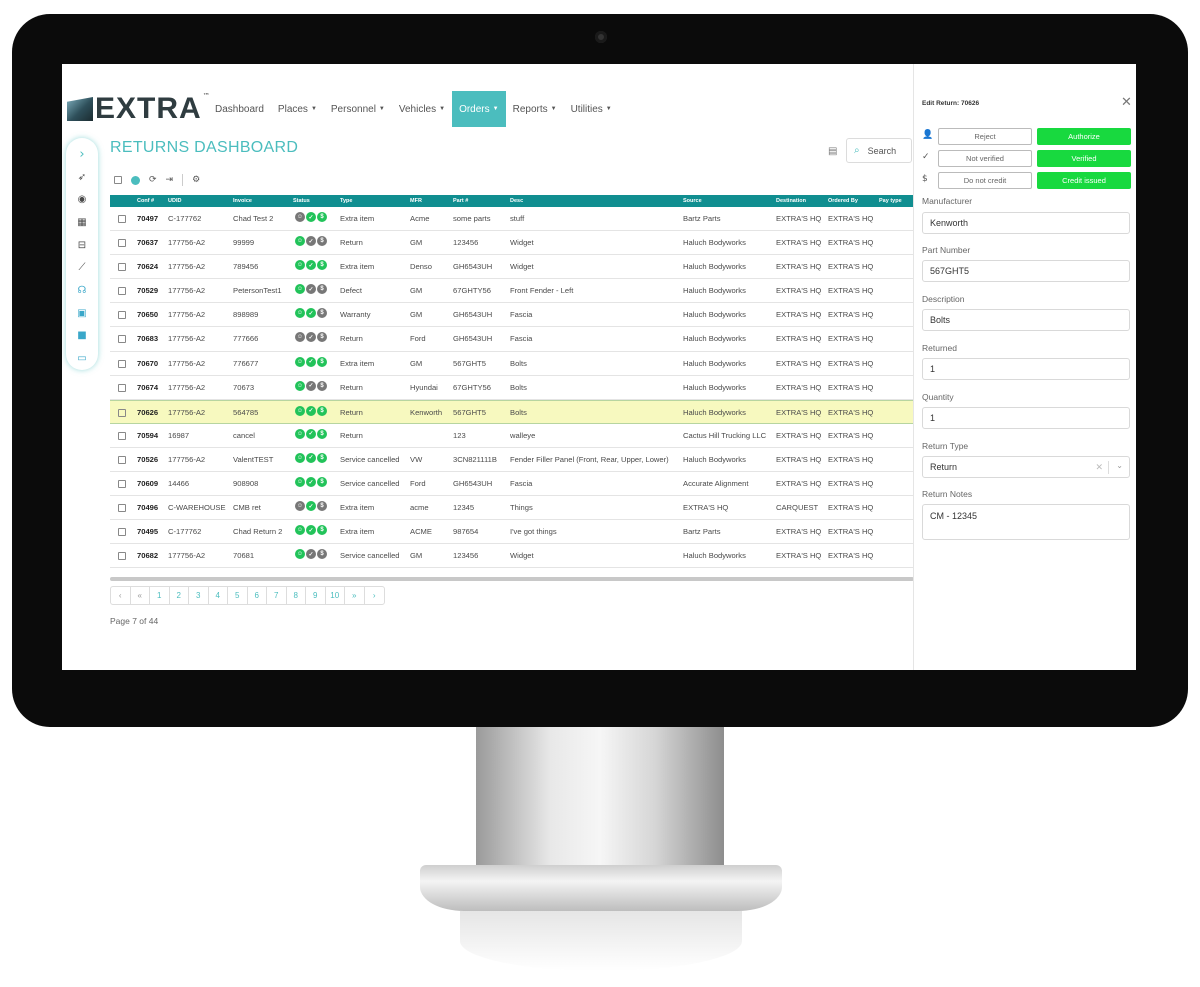 This screenshot has width=1200, height=987. I want to click on list-view-icon: ▤, so click(832, 151).